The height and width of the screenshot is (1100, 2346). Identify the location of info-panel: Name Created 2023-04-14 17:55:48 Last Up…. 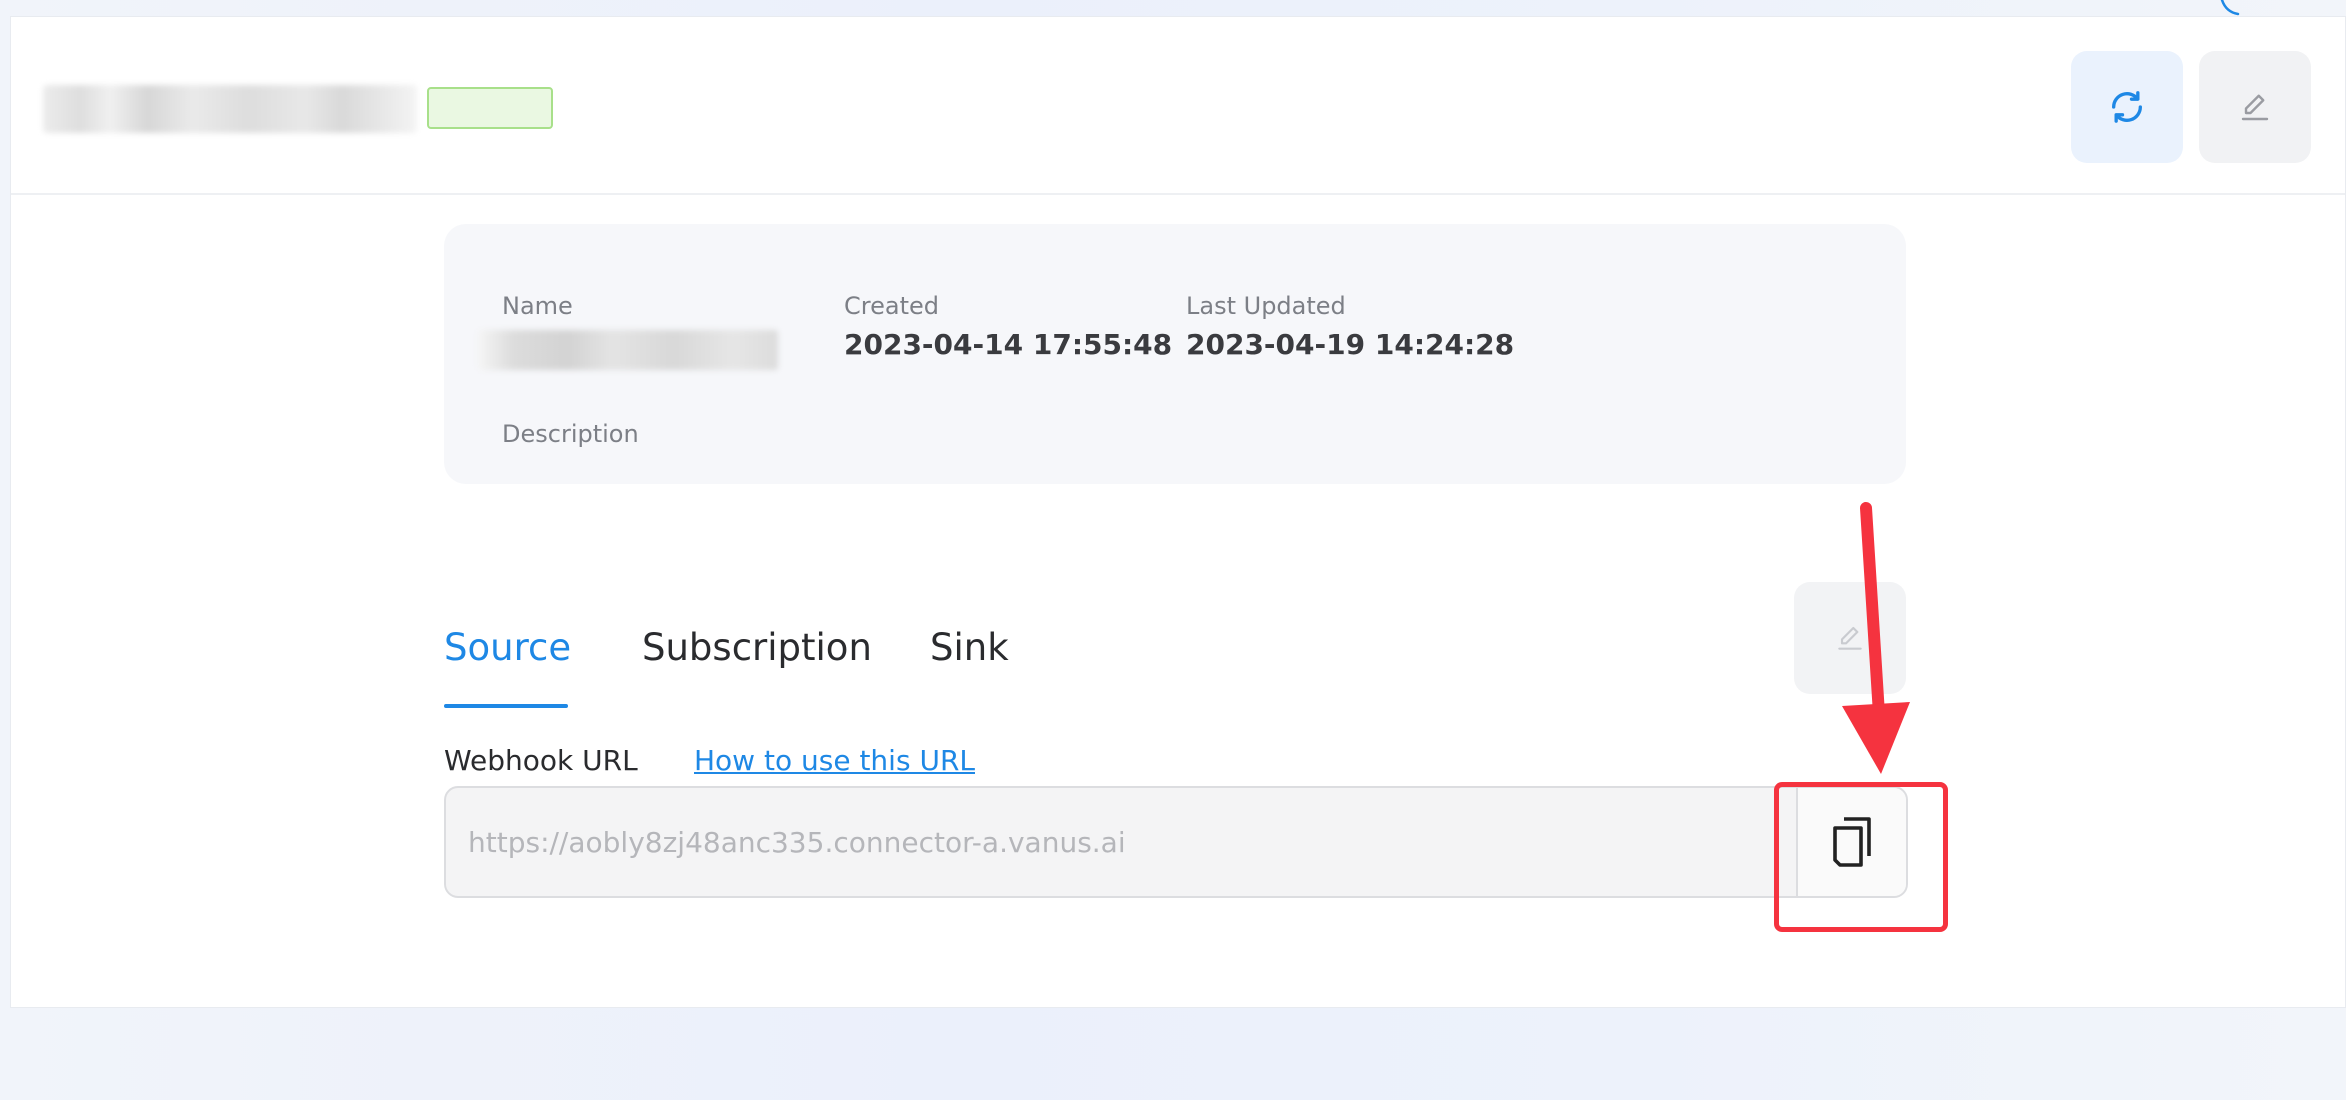
(1175, 354).